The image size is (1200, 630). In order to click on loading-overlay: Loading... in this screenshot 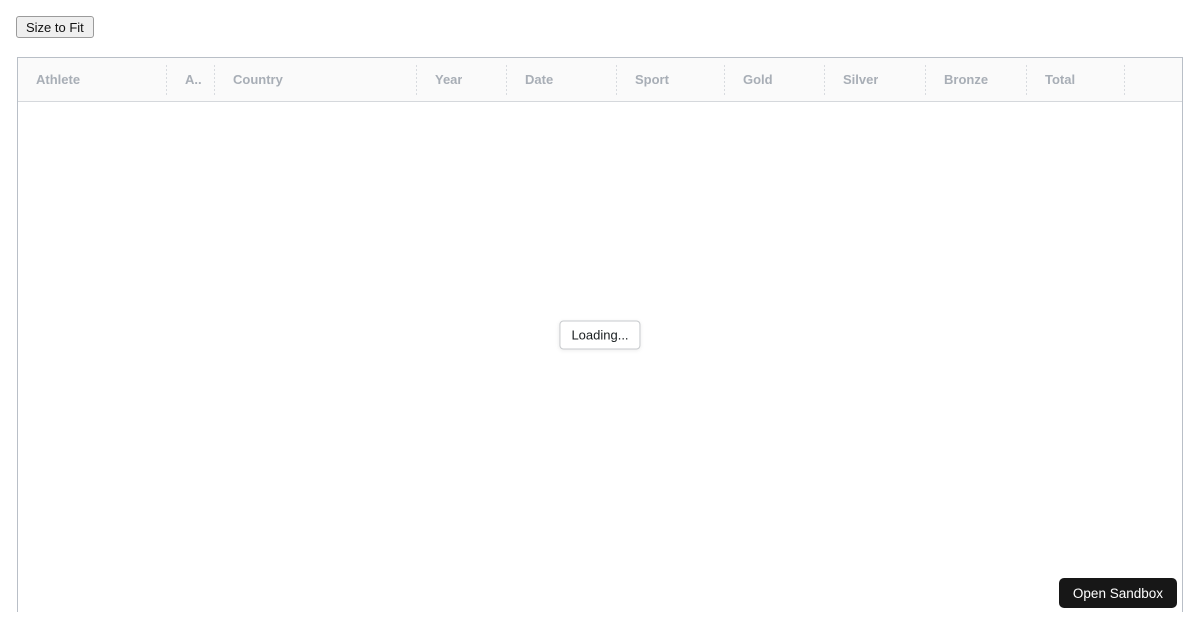, I will do `click(600, 334)`.